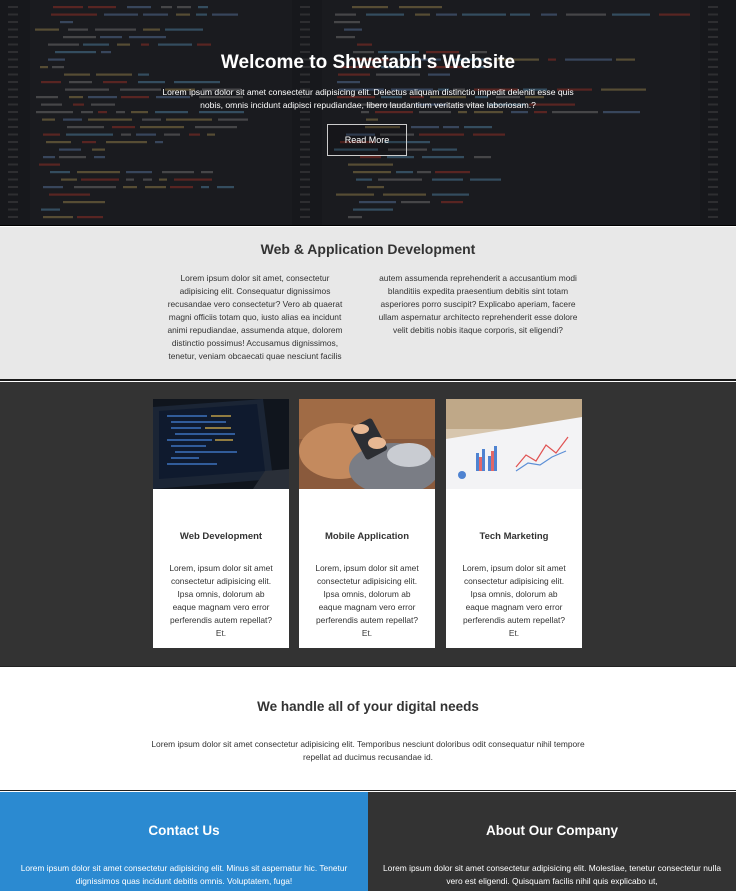  Describe the element at coordinates (514, 536) in the screenshot. I see `service-title: Tech Marketing` at that location.